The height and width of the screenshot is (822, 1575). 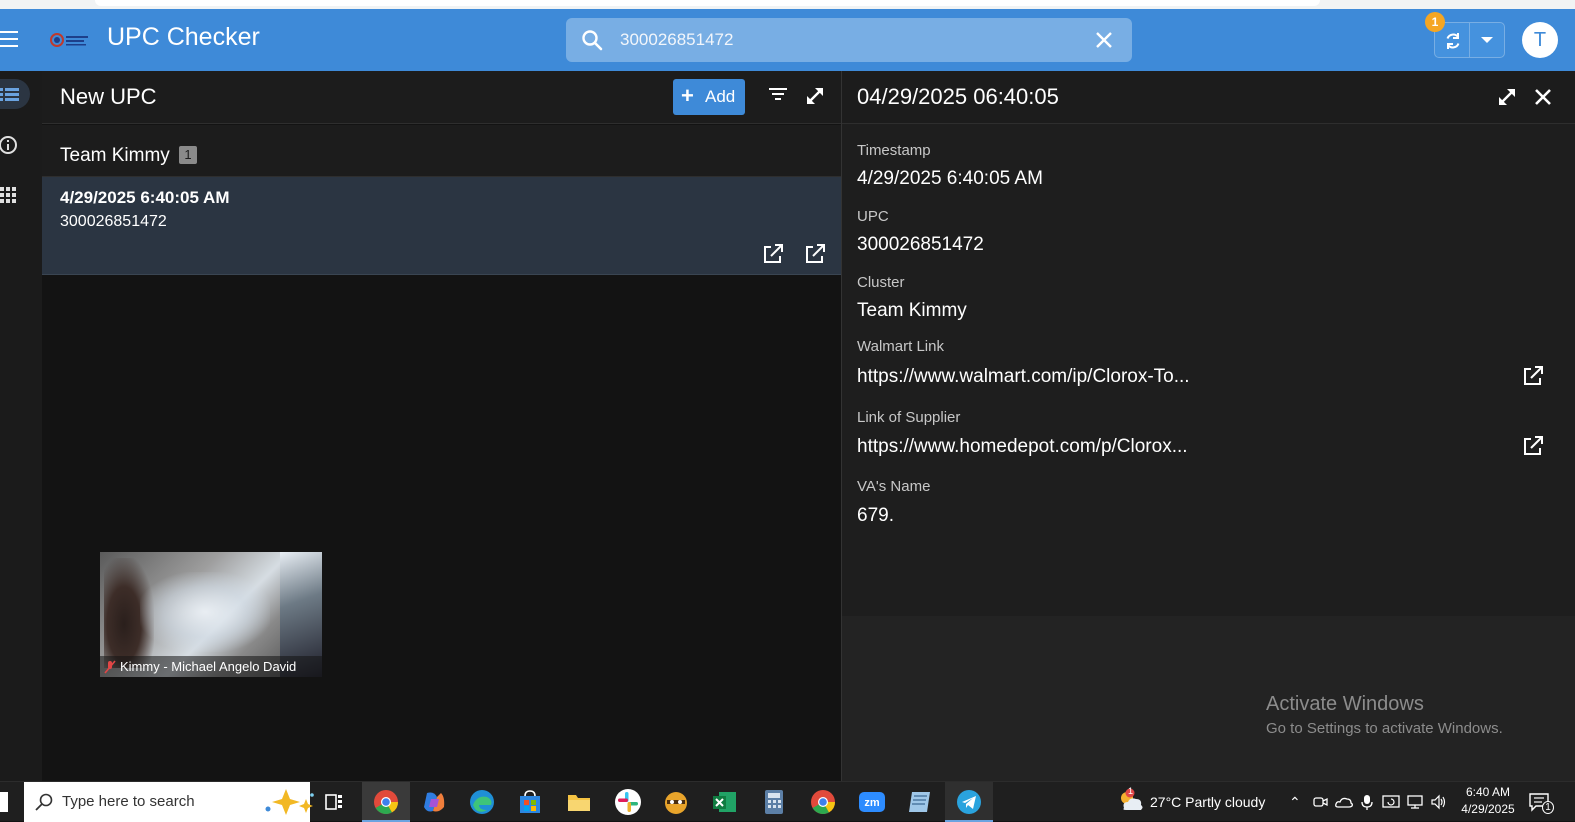 What do you see at coordinates (211, 614) in the screenshot?
I see `video-call-thumbnail: Kimmy - Michael Angelo David` at bounding box center [211, 614].